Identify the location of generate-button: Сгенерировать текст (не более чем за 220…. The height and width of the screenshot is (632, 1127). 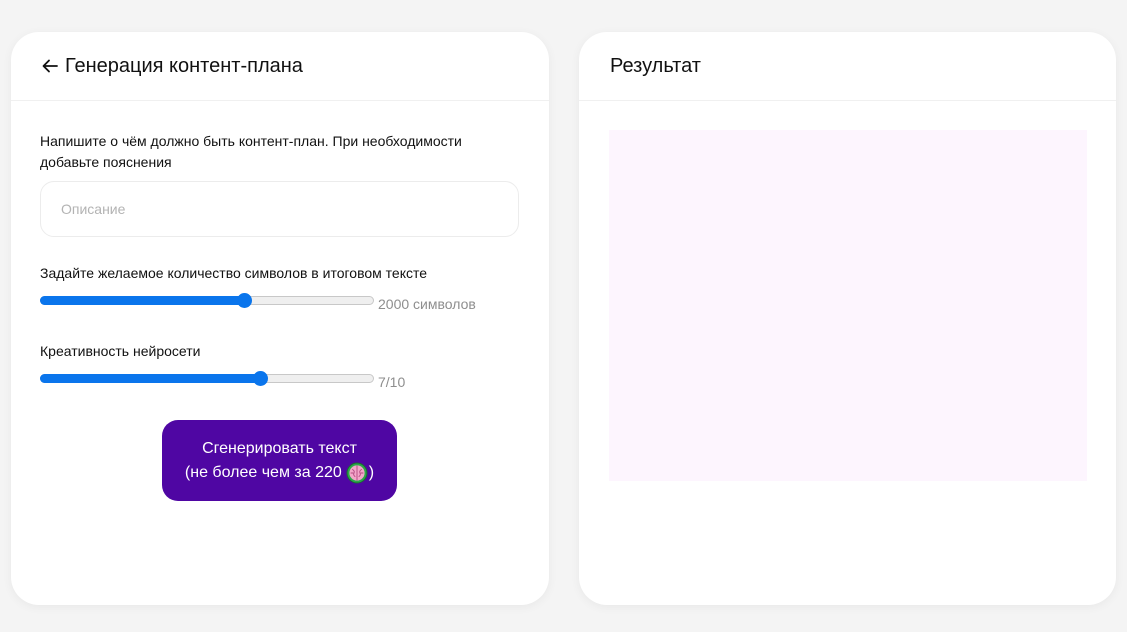
(279, 460).